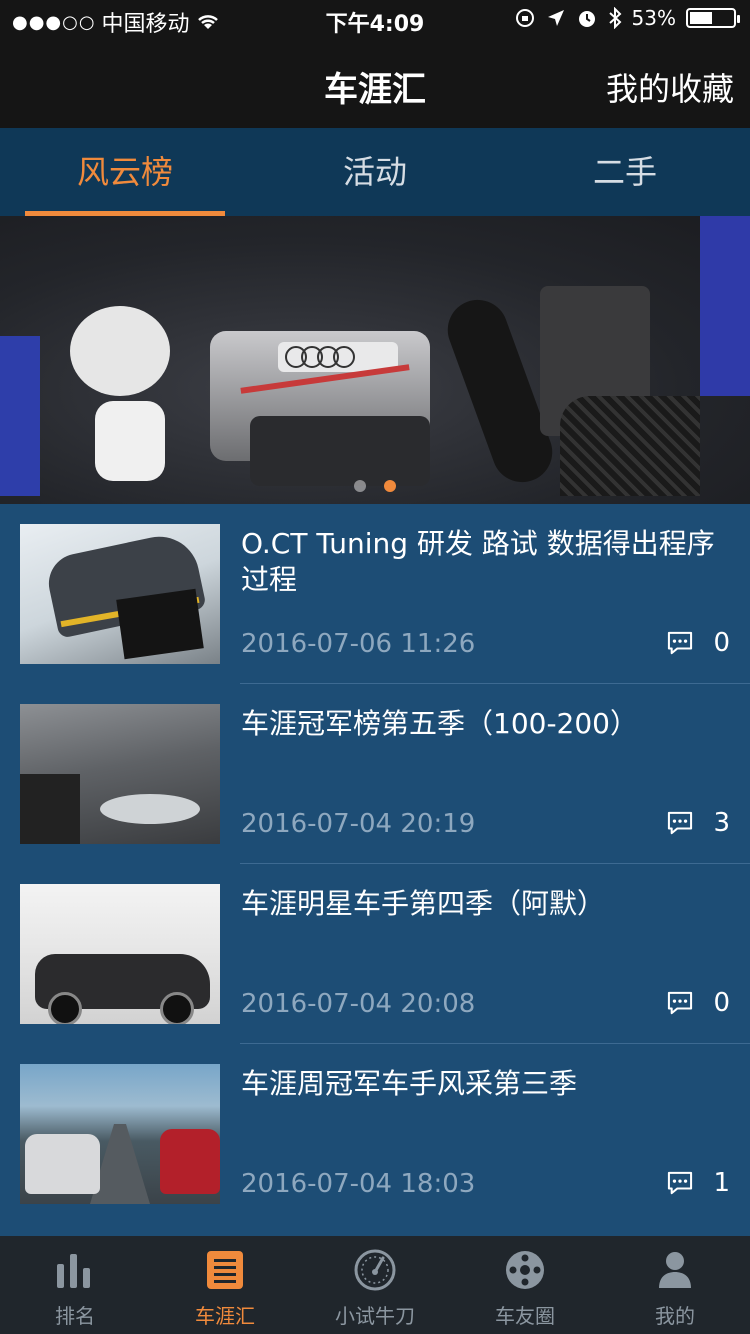  Describe the element at coordinates (697, 1183) in the screenshot. I see `comment-count: 1` at that location.